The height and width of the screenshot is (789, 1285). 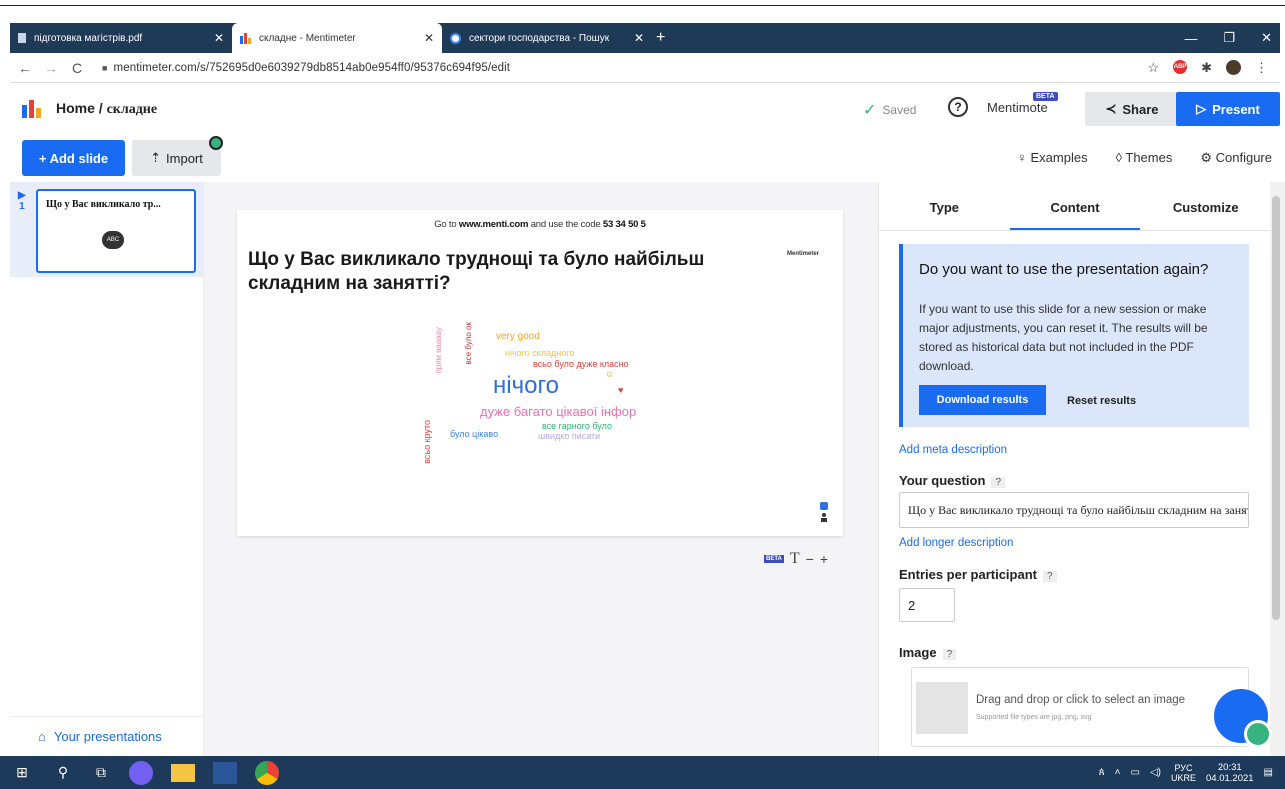 I want to click on join-prefix: Go to, so click(x=446, y=224).